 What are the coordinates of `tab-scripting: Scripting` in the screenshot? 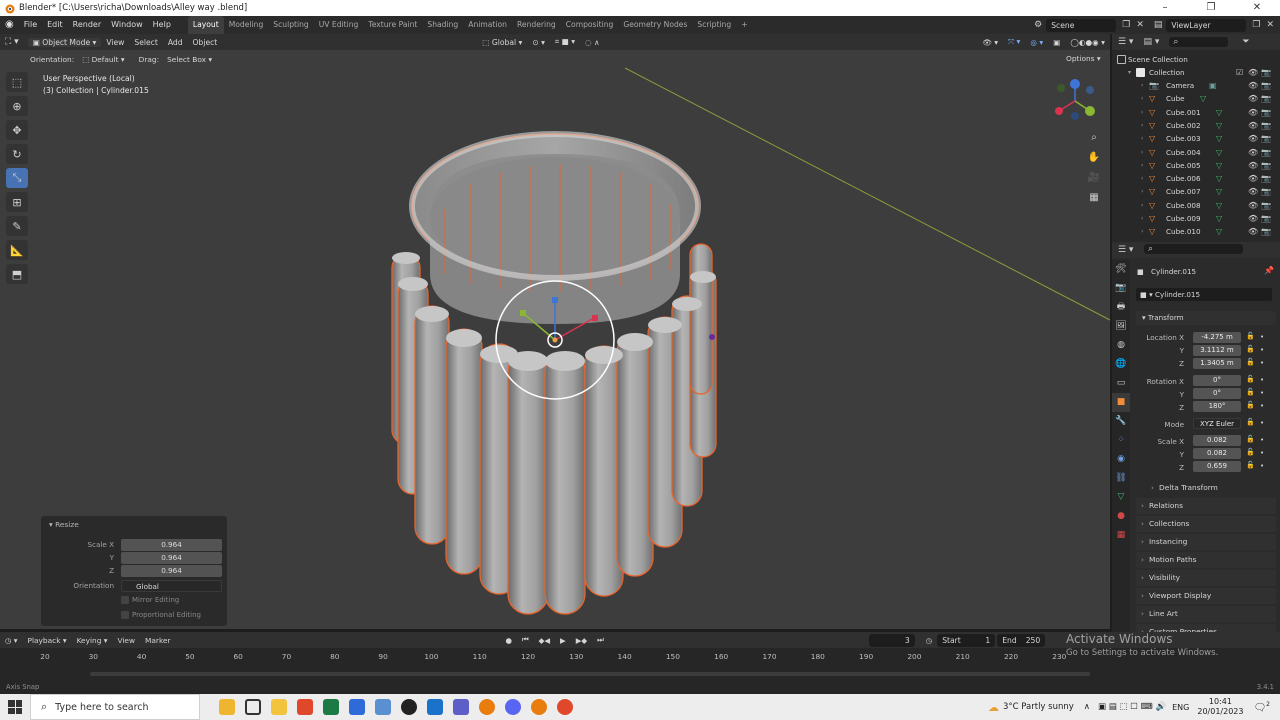 It's located at (714, 25).